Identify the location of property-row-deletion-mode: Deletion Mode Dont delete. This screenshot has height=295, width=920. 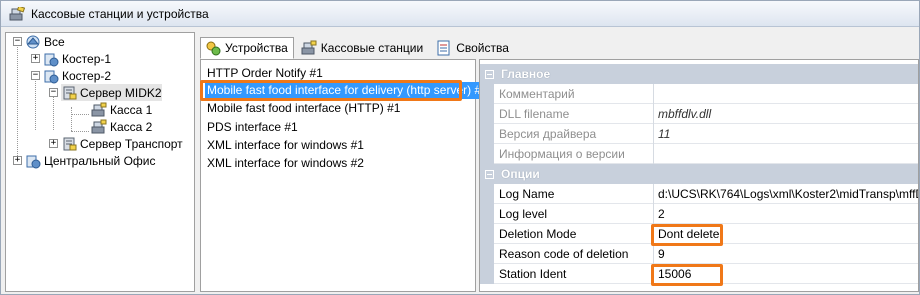
(699, 234).